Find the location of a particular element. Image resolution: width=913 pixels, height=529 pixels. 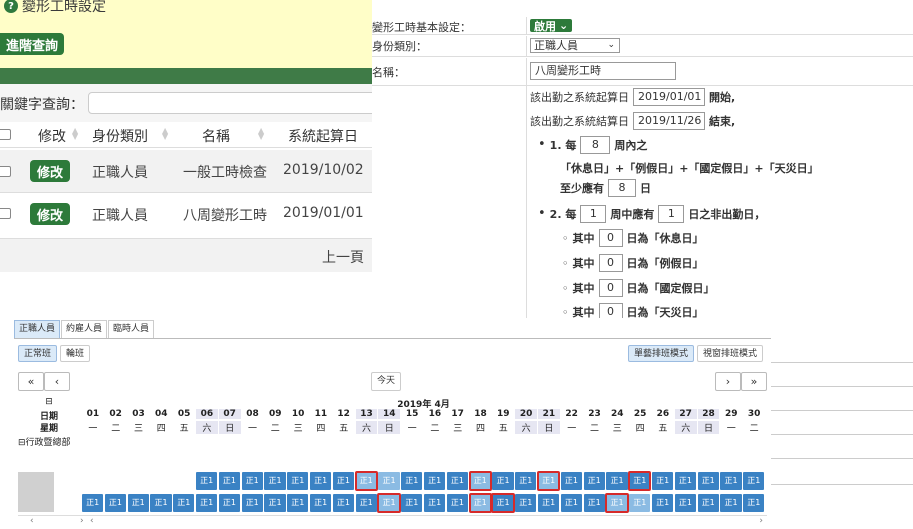

collapse-icon: ⊟ is located at coordinates (49, 402).